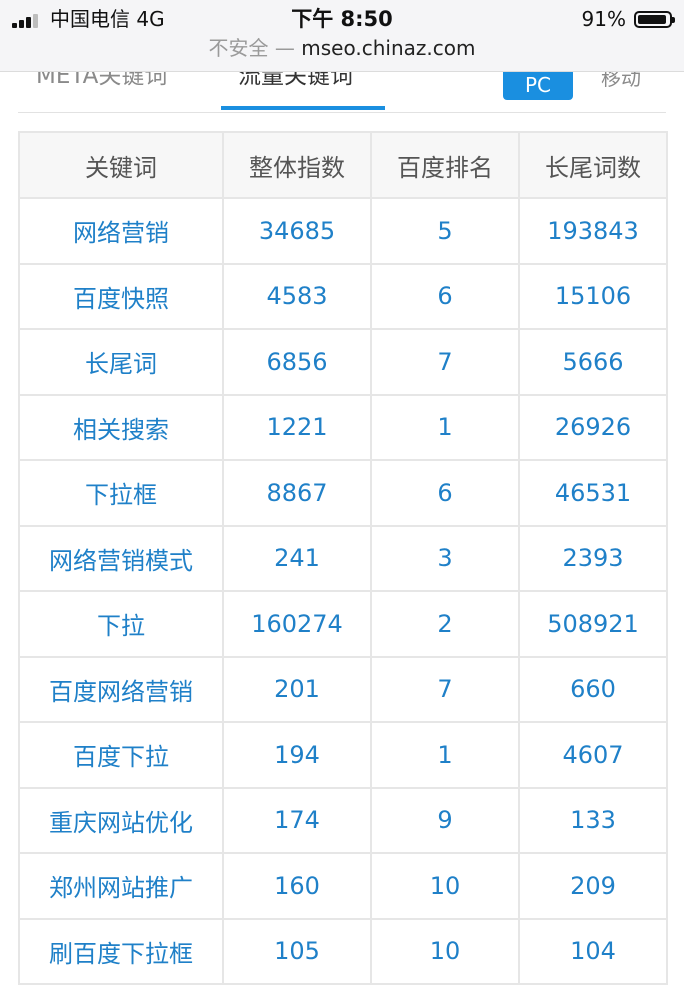 The width and height of the screenshot is (684, 985). Describe the element at coordinates (121, 296) in the screenshot. I see `keyword-cell: 百度快照` at that location.